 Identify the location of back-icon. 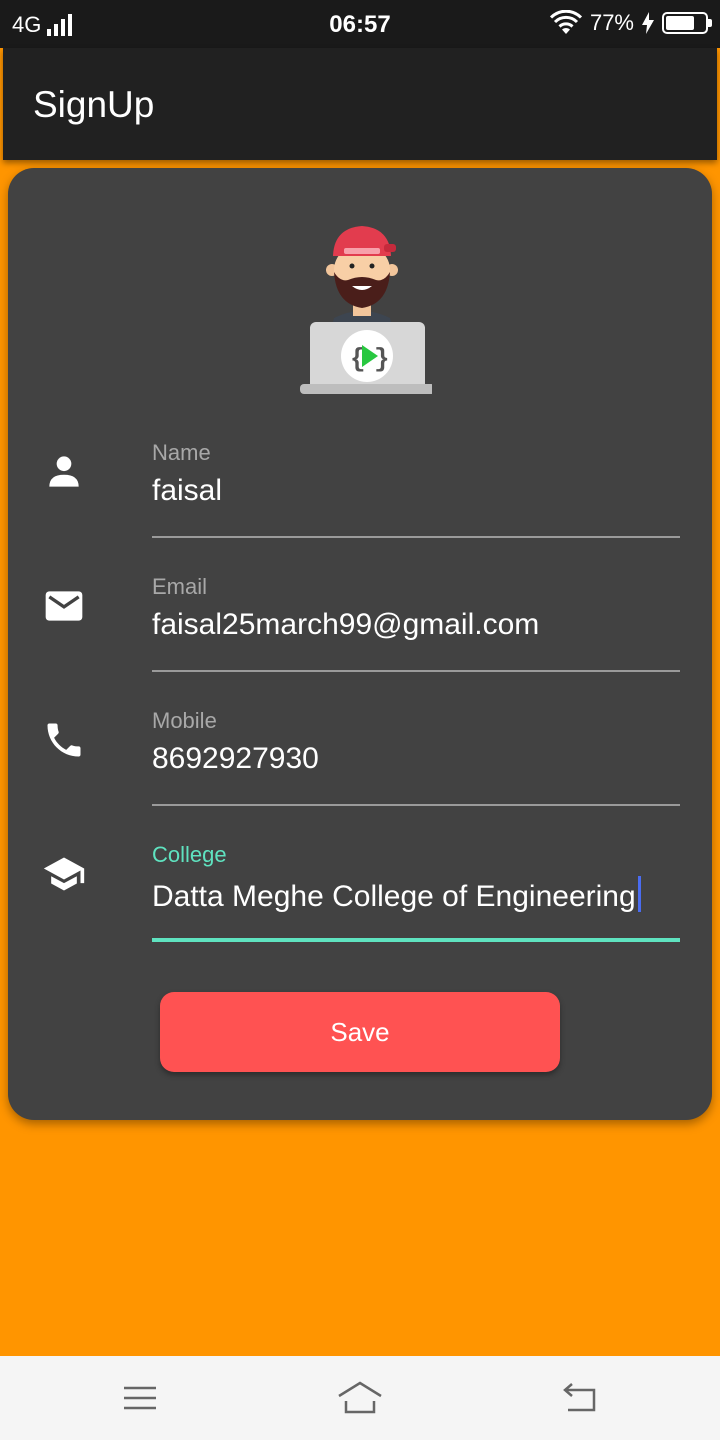
(580, 1398).